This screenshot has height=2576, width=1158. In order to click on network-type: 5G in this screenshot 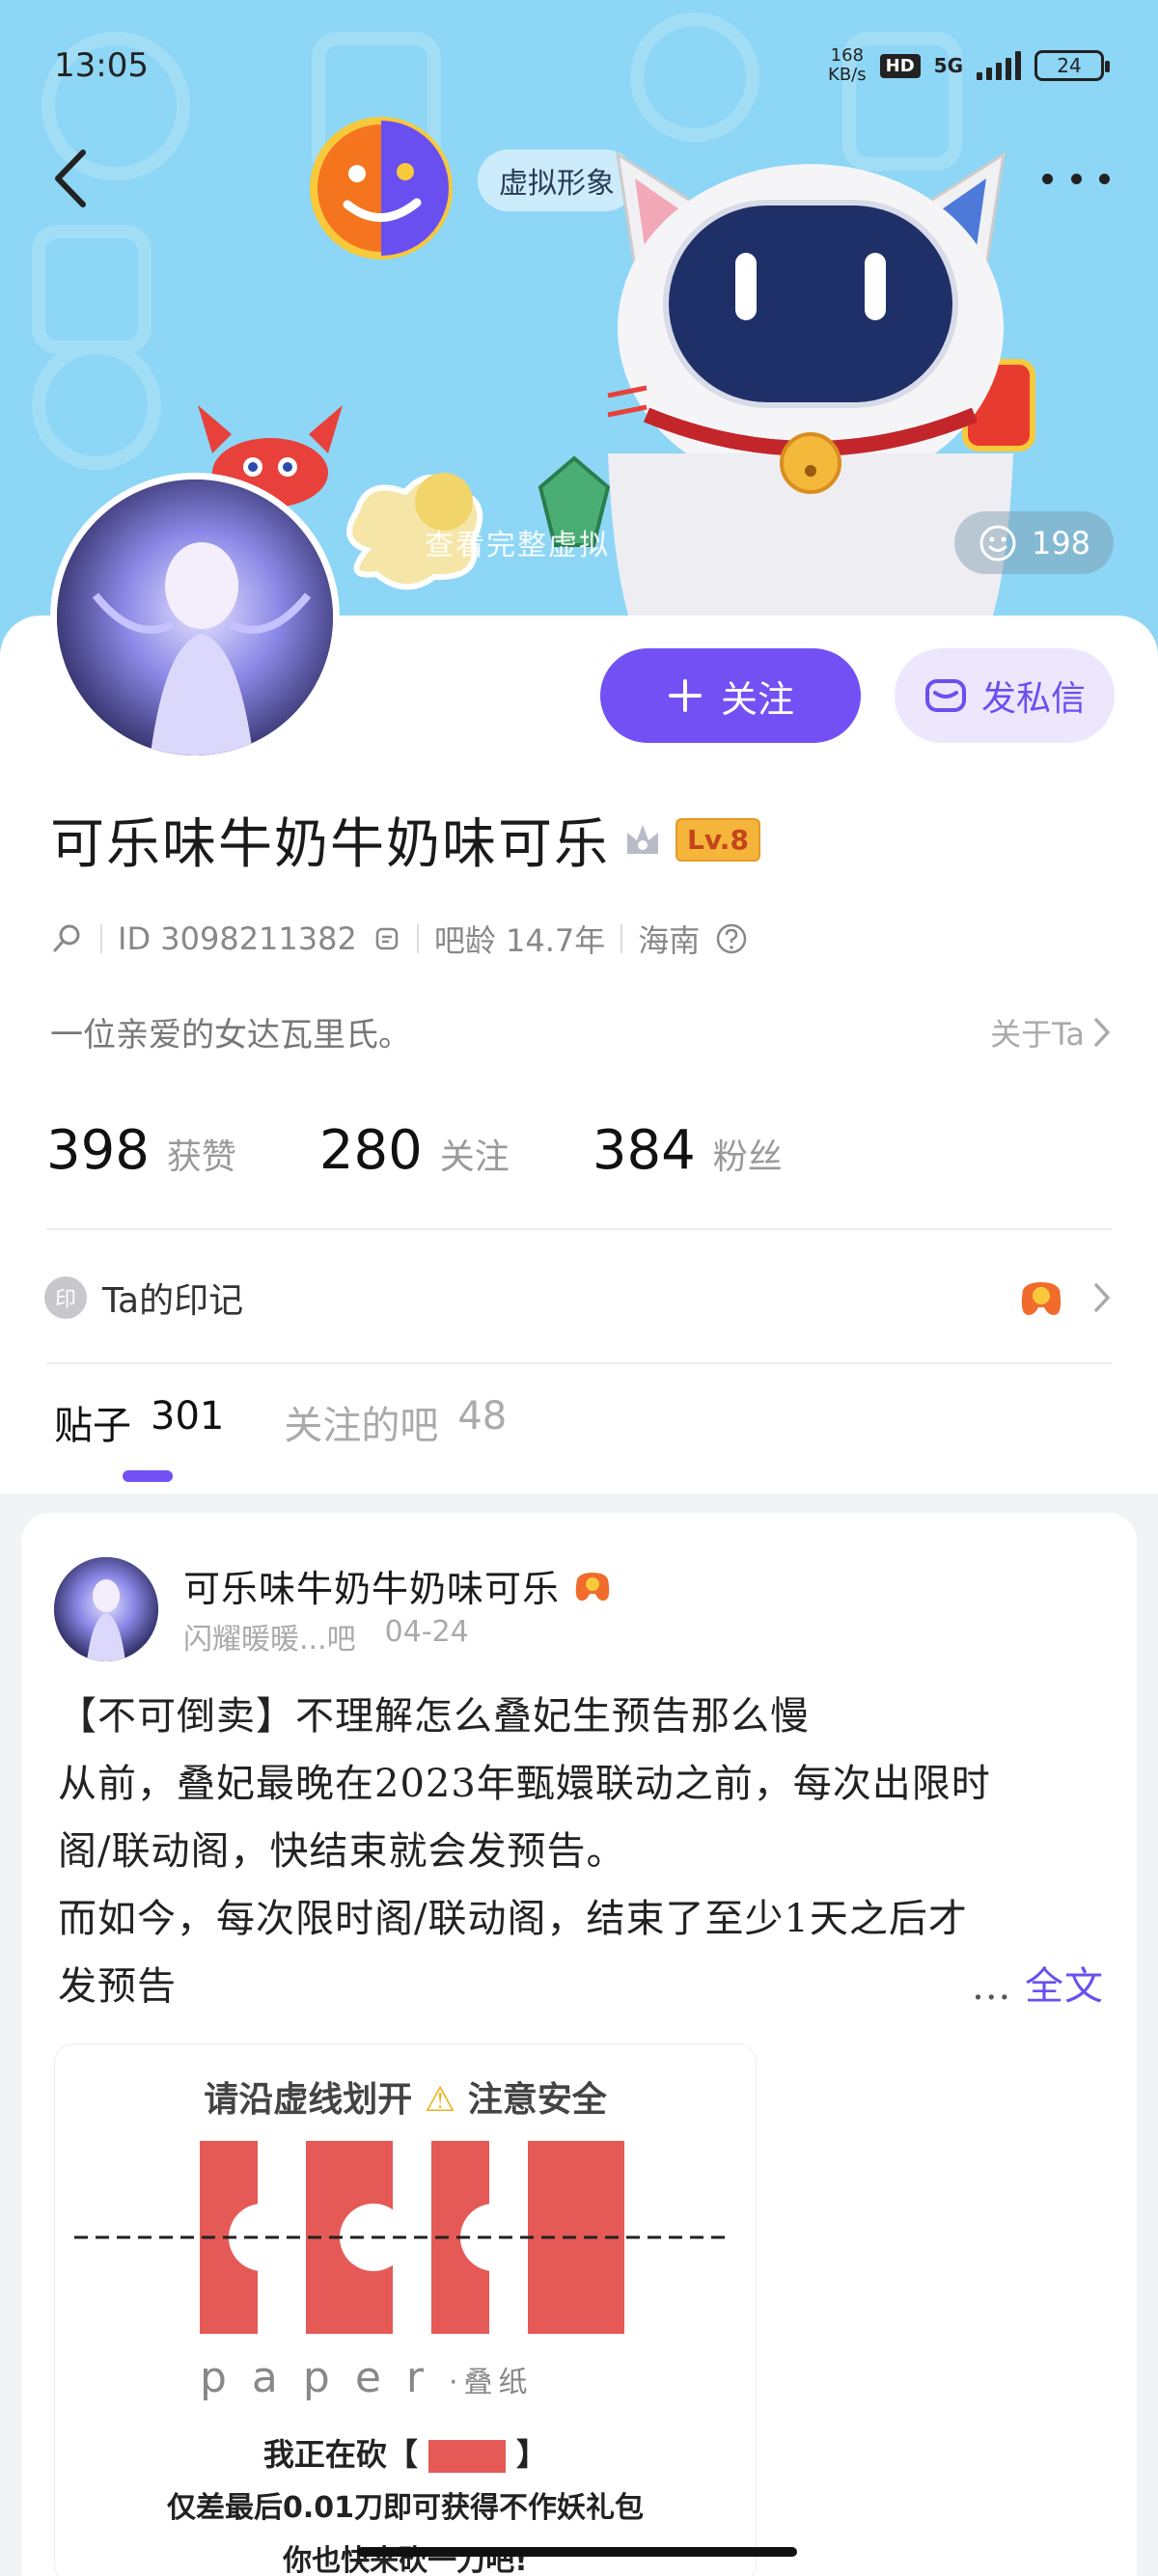, I will do `click(948, 65)`.